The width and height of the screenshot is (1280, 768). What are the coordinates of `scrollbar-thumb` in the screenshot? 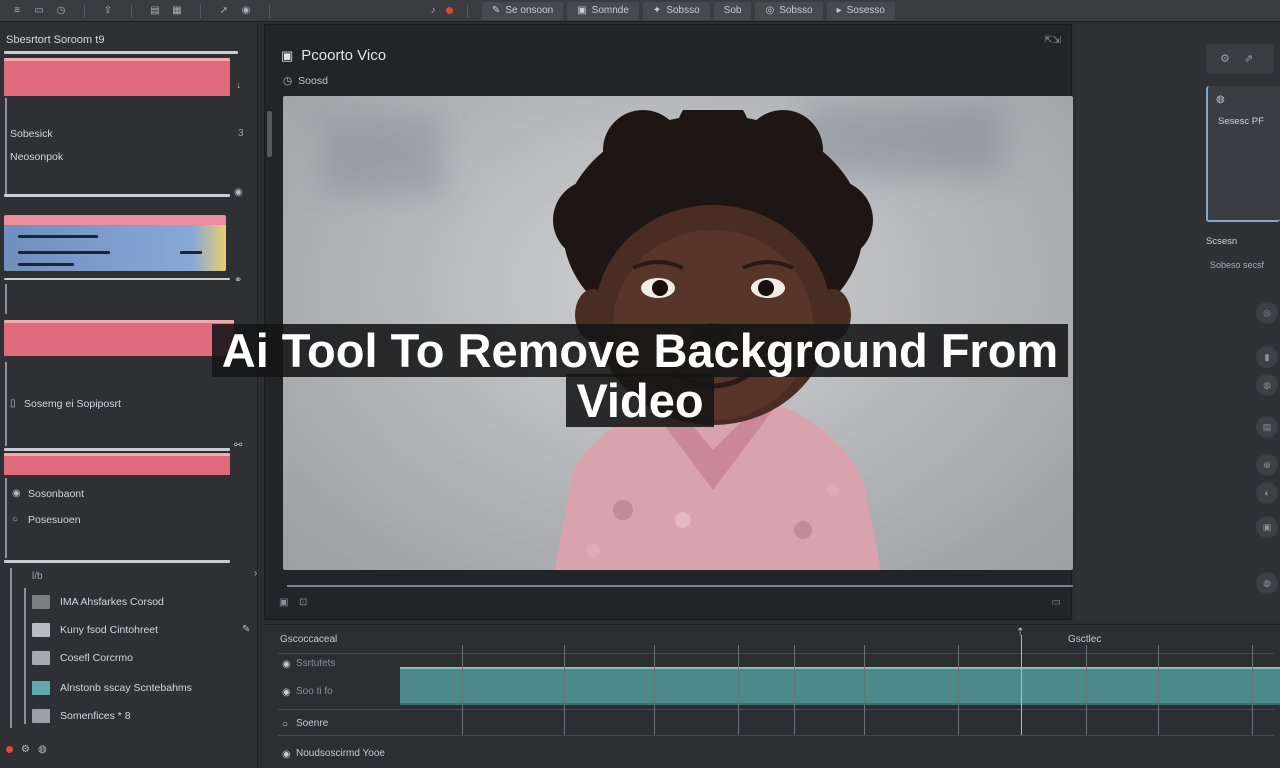 It's located at (269, 134).